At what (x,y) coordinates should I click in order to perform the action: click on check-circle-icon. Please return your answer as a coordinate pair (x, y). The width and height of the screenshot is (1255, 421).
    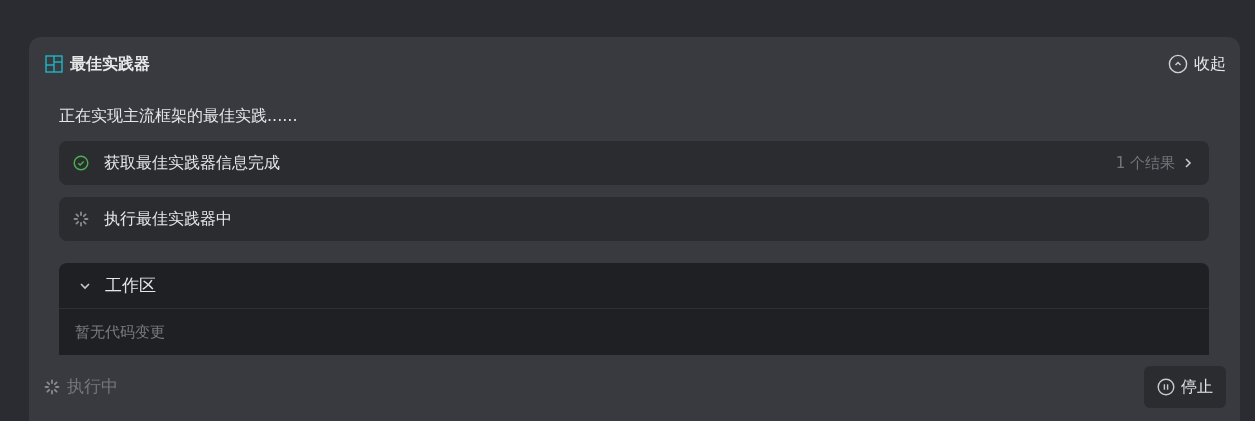
    Looking at the image, I should click on (81, 163).